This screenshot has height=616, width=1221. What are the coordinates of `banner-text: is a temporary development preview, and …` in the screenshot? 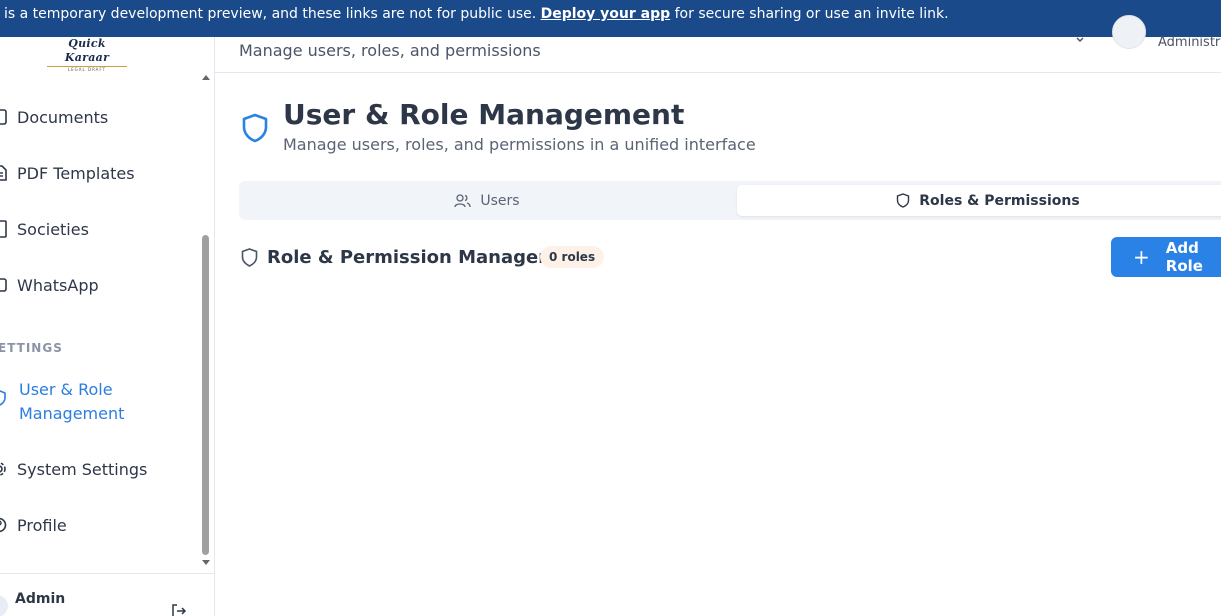 It's located at (272, 14).